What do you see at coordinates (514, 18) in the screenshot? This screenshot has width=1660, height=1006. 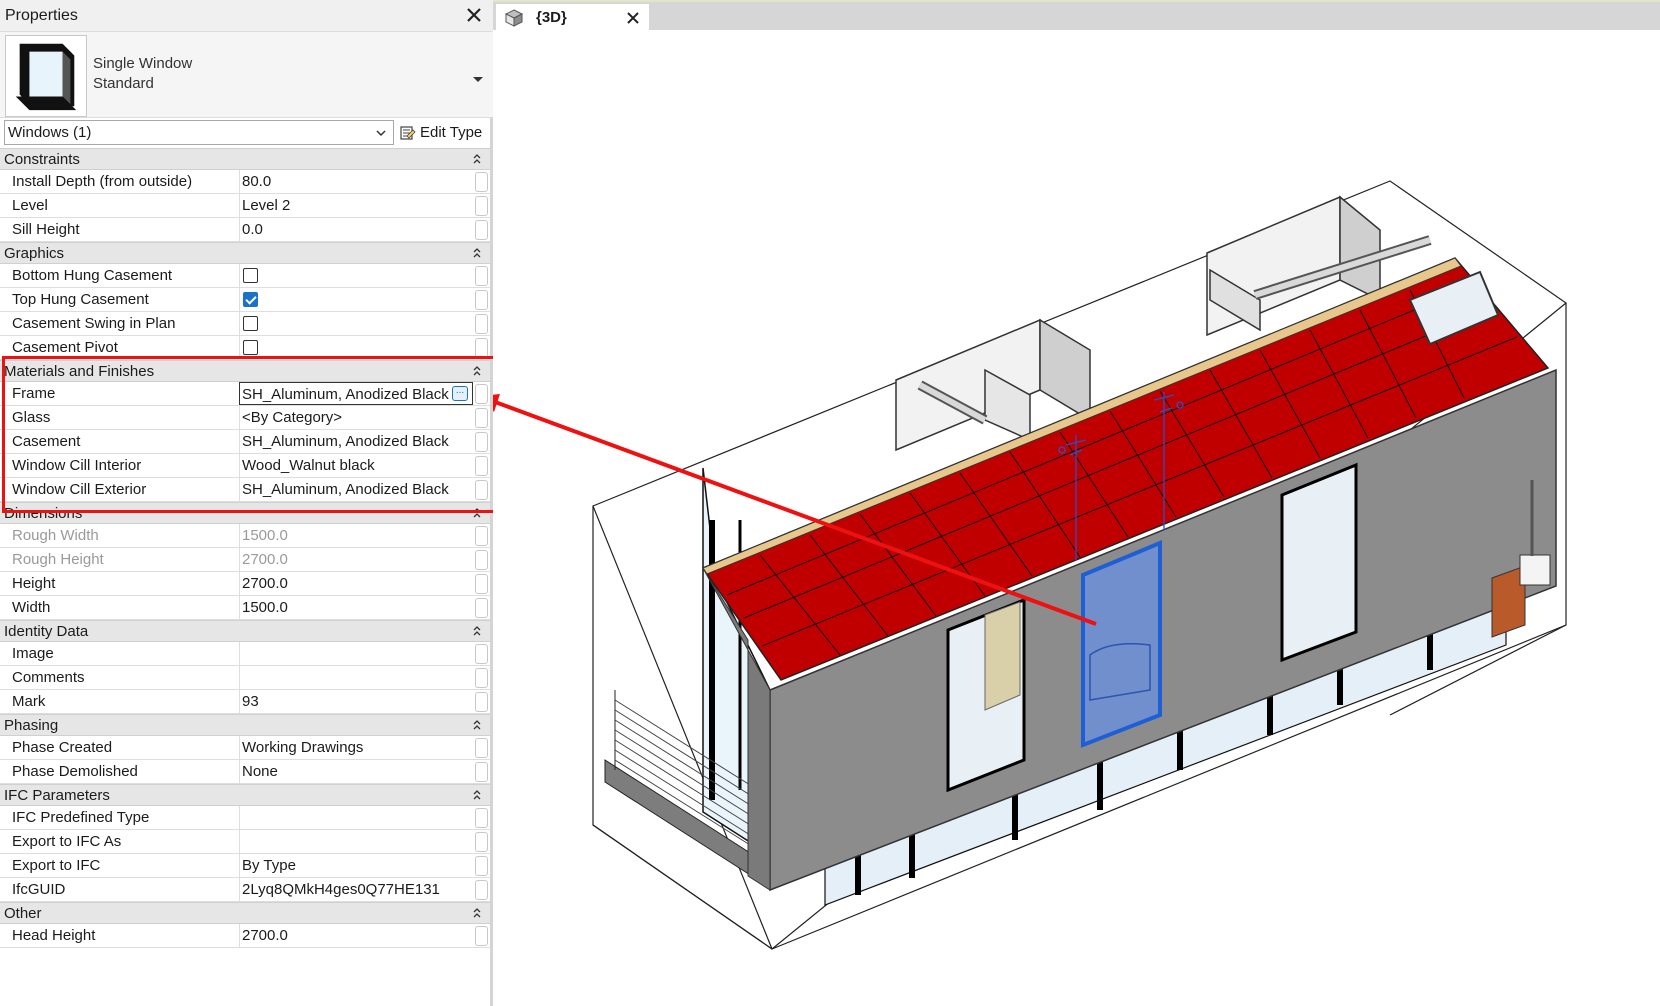 I see `cube-3d-icon` at bounding box center [514, 18].